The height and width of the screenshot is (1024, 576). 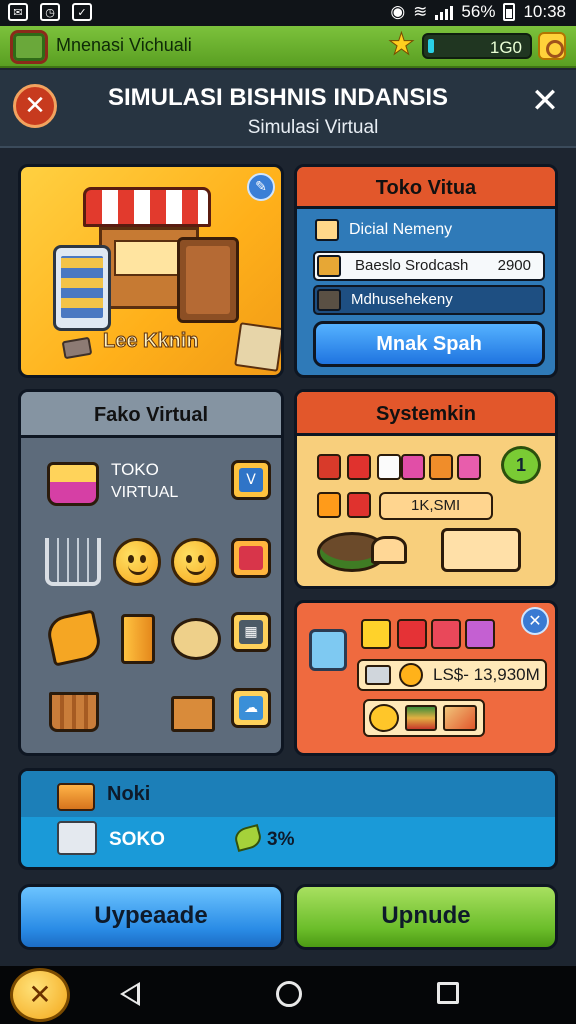 What do you see at coordinates (151, 917) in the screenshot?
I see `upgrade-button: Uypeaade` at bounding box center [151, 917].